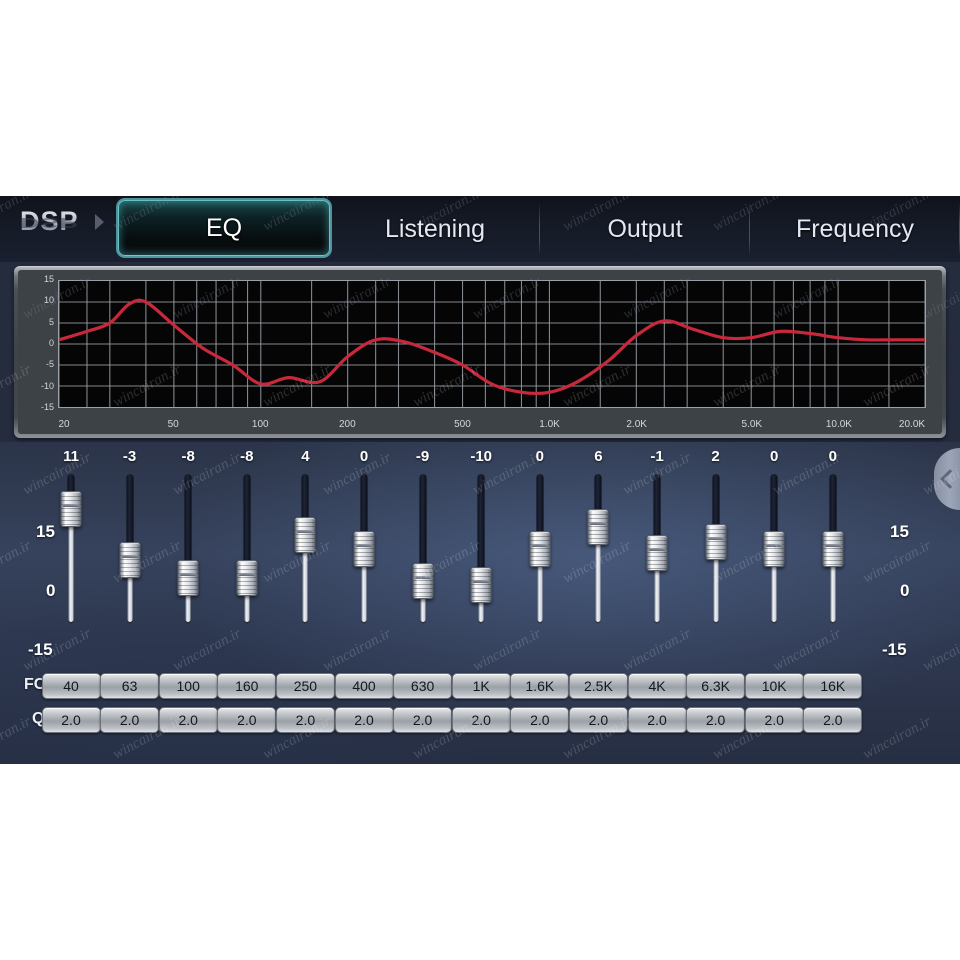 Image resolution: width=960 pixels, height=960 pixels. Describe the element at coordinates (598, 686) in the screenshot. I see `fc-cell: 2.5K` at that location.